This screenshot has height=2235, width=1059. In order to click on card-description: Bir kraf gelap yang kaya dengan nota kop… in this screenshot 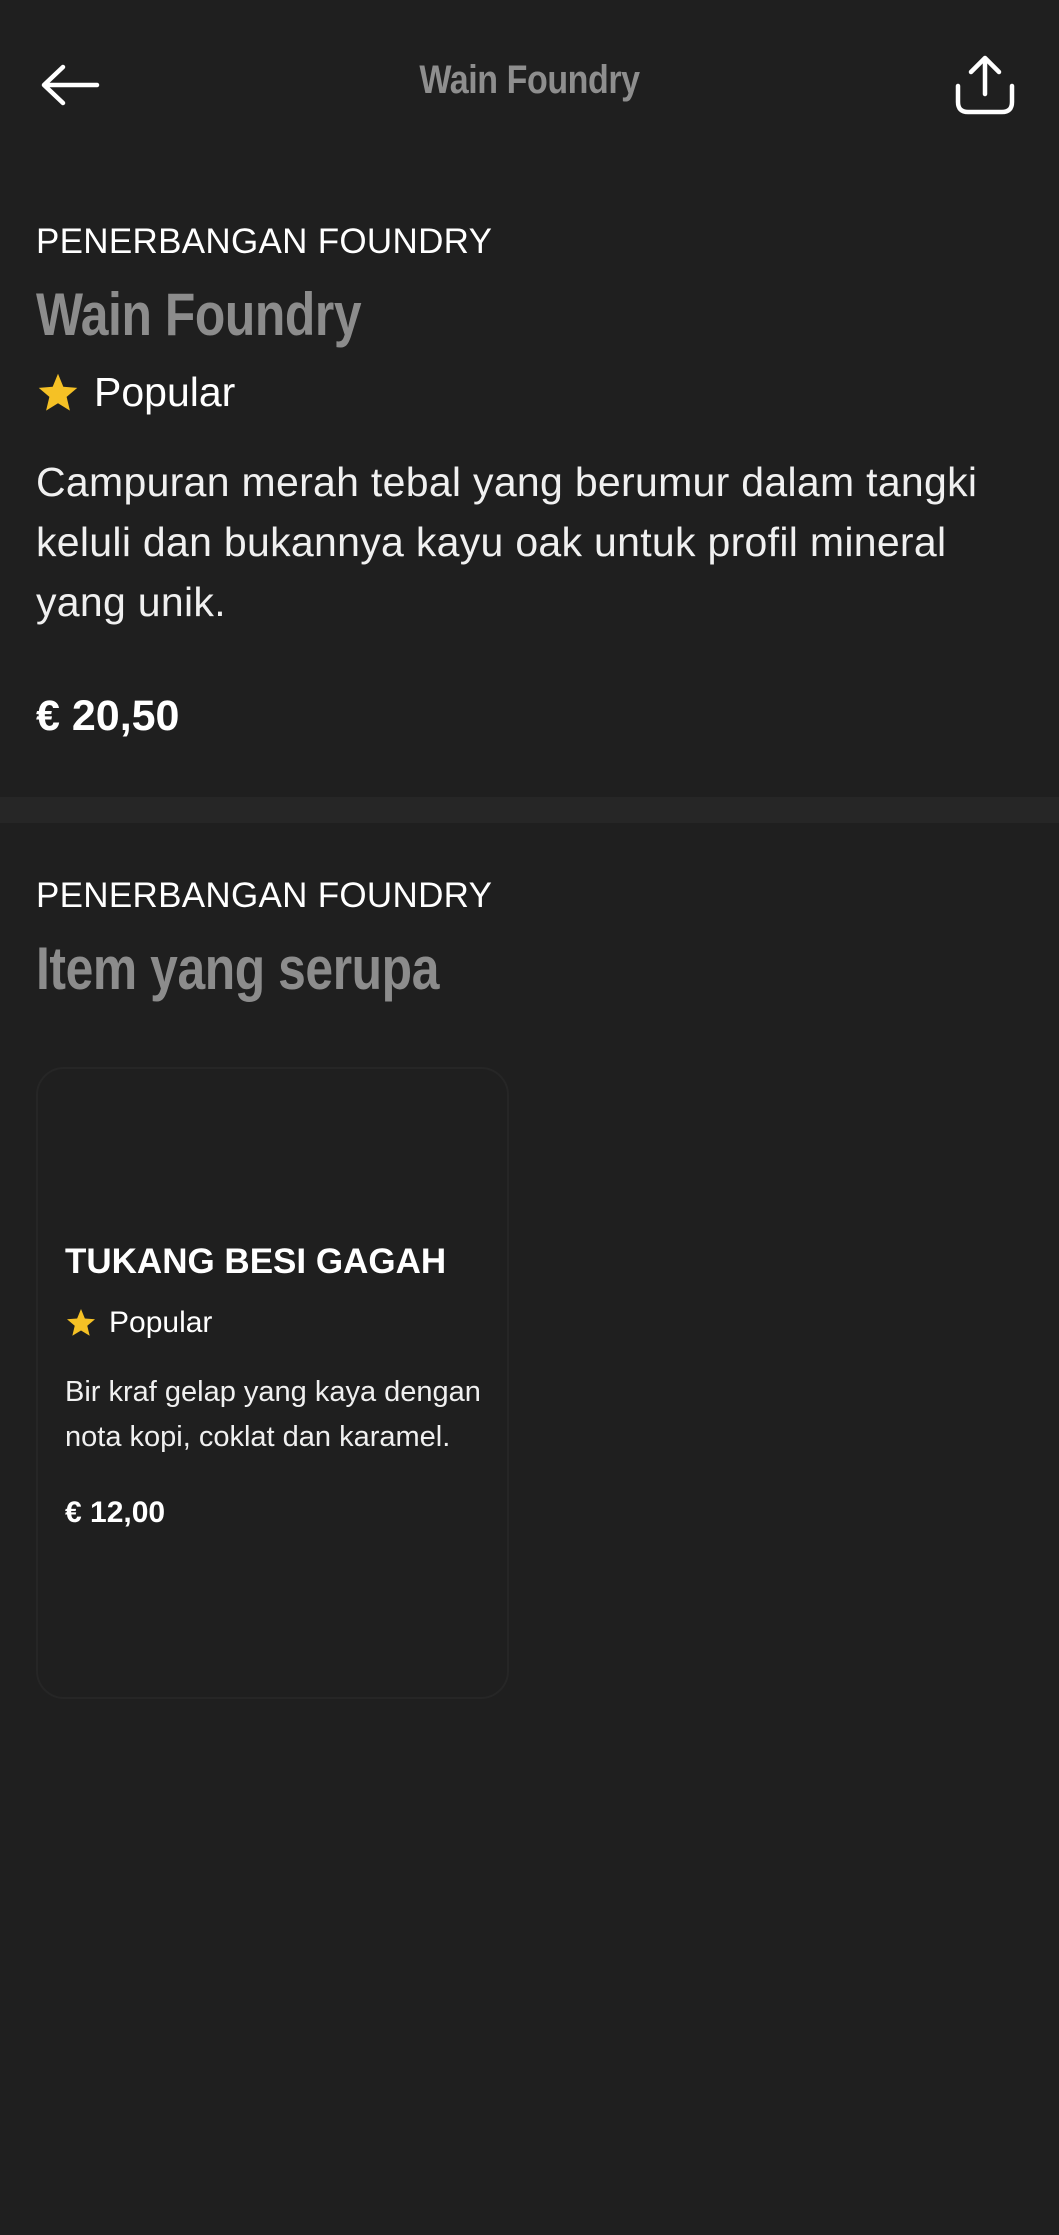, I will do `click(273, 1414)`.